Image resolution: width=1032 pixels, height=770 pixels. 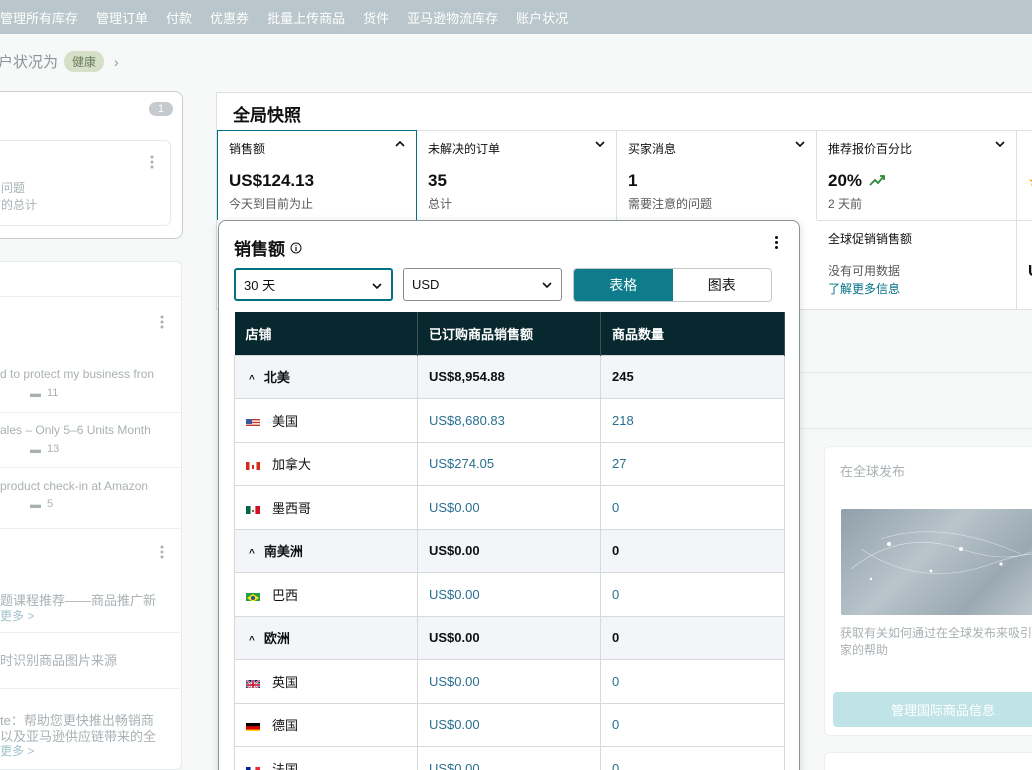 What do you see at coordinates (253, 596) in the screenshot?
I see `flag-br-icon` at bounding box center [253, 596].